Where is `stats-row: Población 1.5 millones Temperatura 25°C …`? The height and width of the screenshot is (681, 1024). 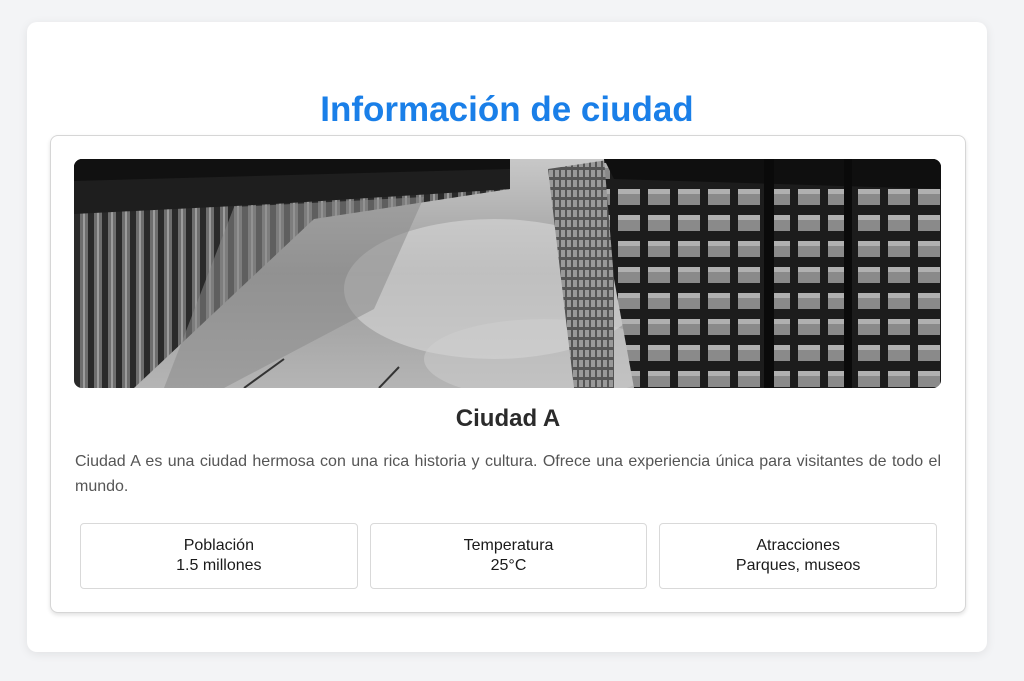
stats-row: Población 1.5 millones Temperatura 25°C … is located at coordinates (509, 556).